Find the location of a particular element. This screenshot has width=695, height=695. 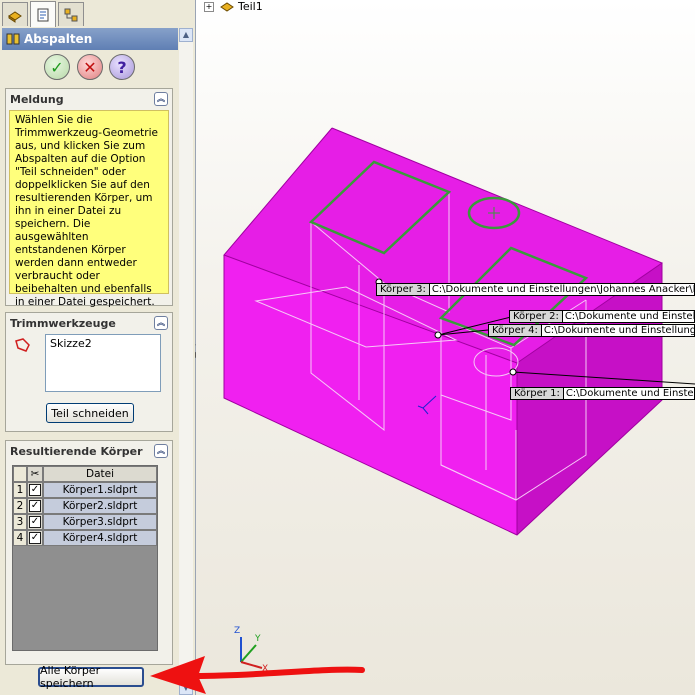

row-number: 2 is located at coordinates (20, 506).